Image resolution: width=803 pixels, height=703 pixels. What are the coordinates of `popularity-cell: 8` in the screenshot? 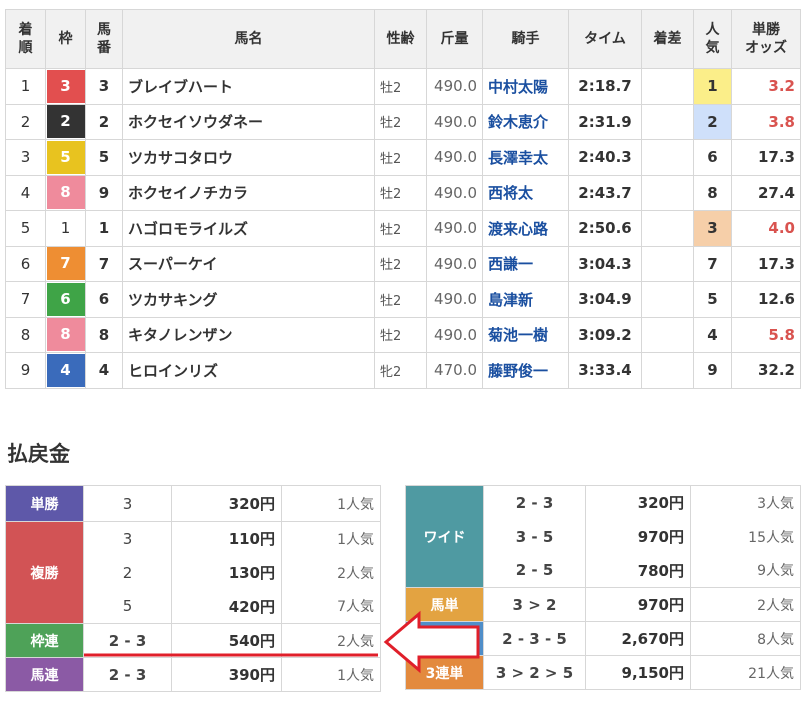 It's located at (712, 192).